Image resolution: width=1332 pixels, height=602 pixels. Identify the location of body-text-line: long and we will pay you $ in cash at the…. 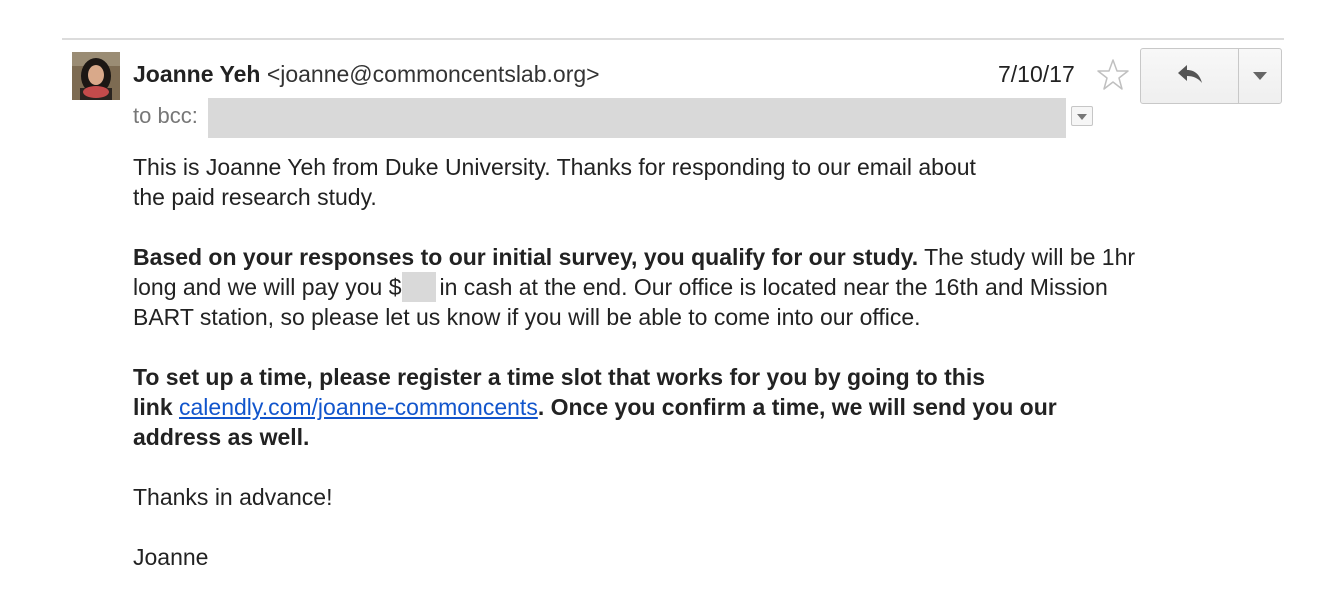
(634, 287).